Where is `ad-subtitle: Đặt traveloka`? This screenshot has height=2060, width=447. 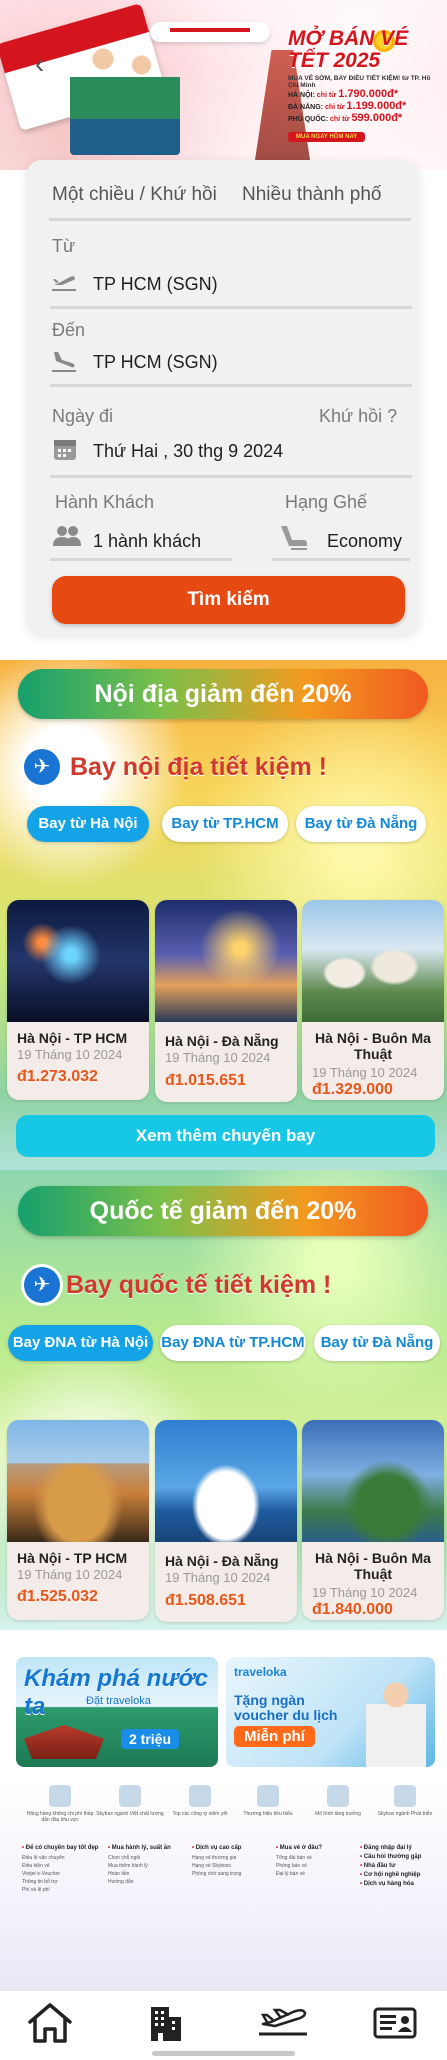
ad-subtitle: Đặt traveloka is located at coordinates (118, 1701).